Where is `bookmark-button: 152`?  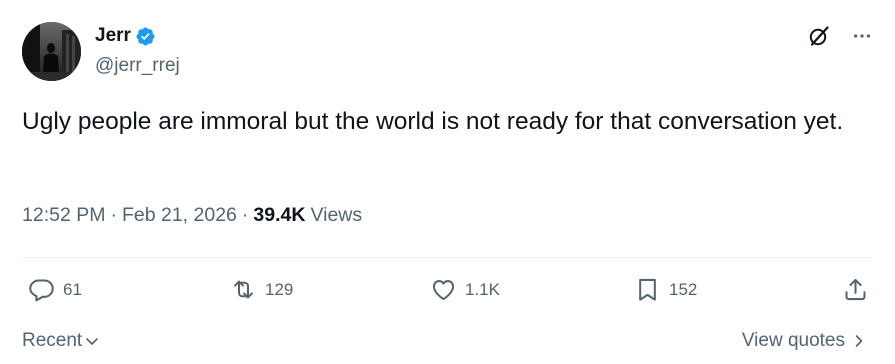 bookmark-button: 152 is located at coordinates (665, 289).